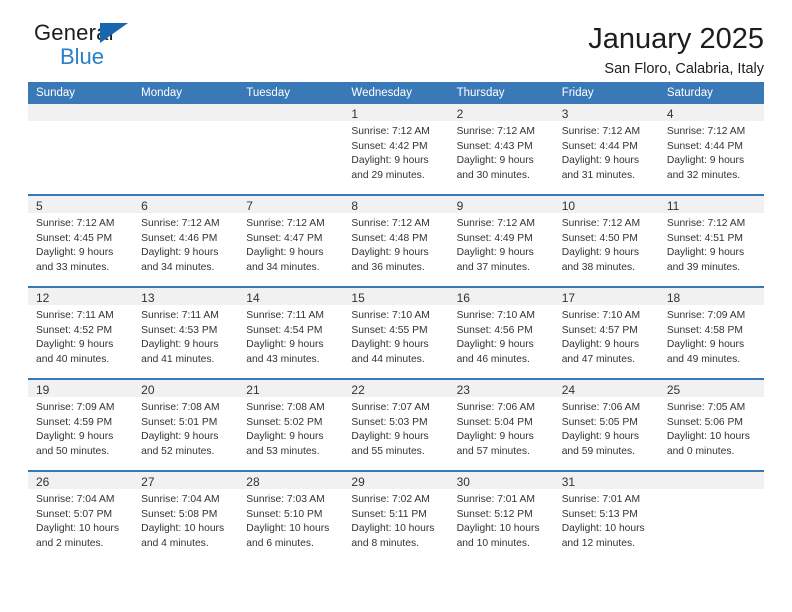  What do you see at coordinates (601, 499) in the screenshot?
I see `sunrise-text: Sunrise: 7:01 AM` at bounding box center [601, 499].